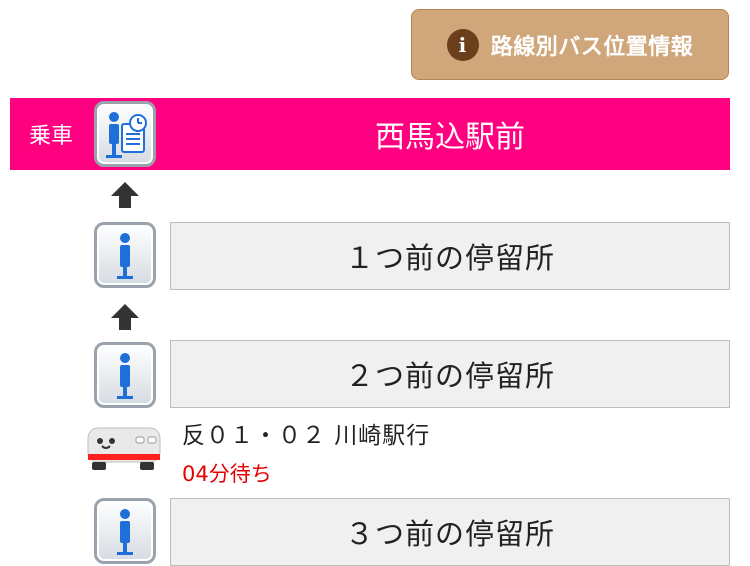  I want to click on route-bus-position-button: i 路線別バス位置情報, so click(570, 44).